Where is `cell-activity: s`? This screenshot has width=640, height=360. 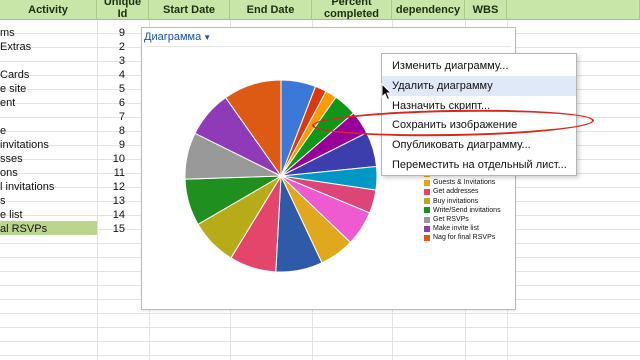 cell-activity: s is located at coordinates (47, 201).